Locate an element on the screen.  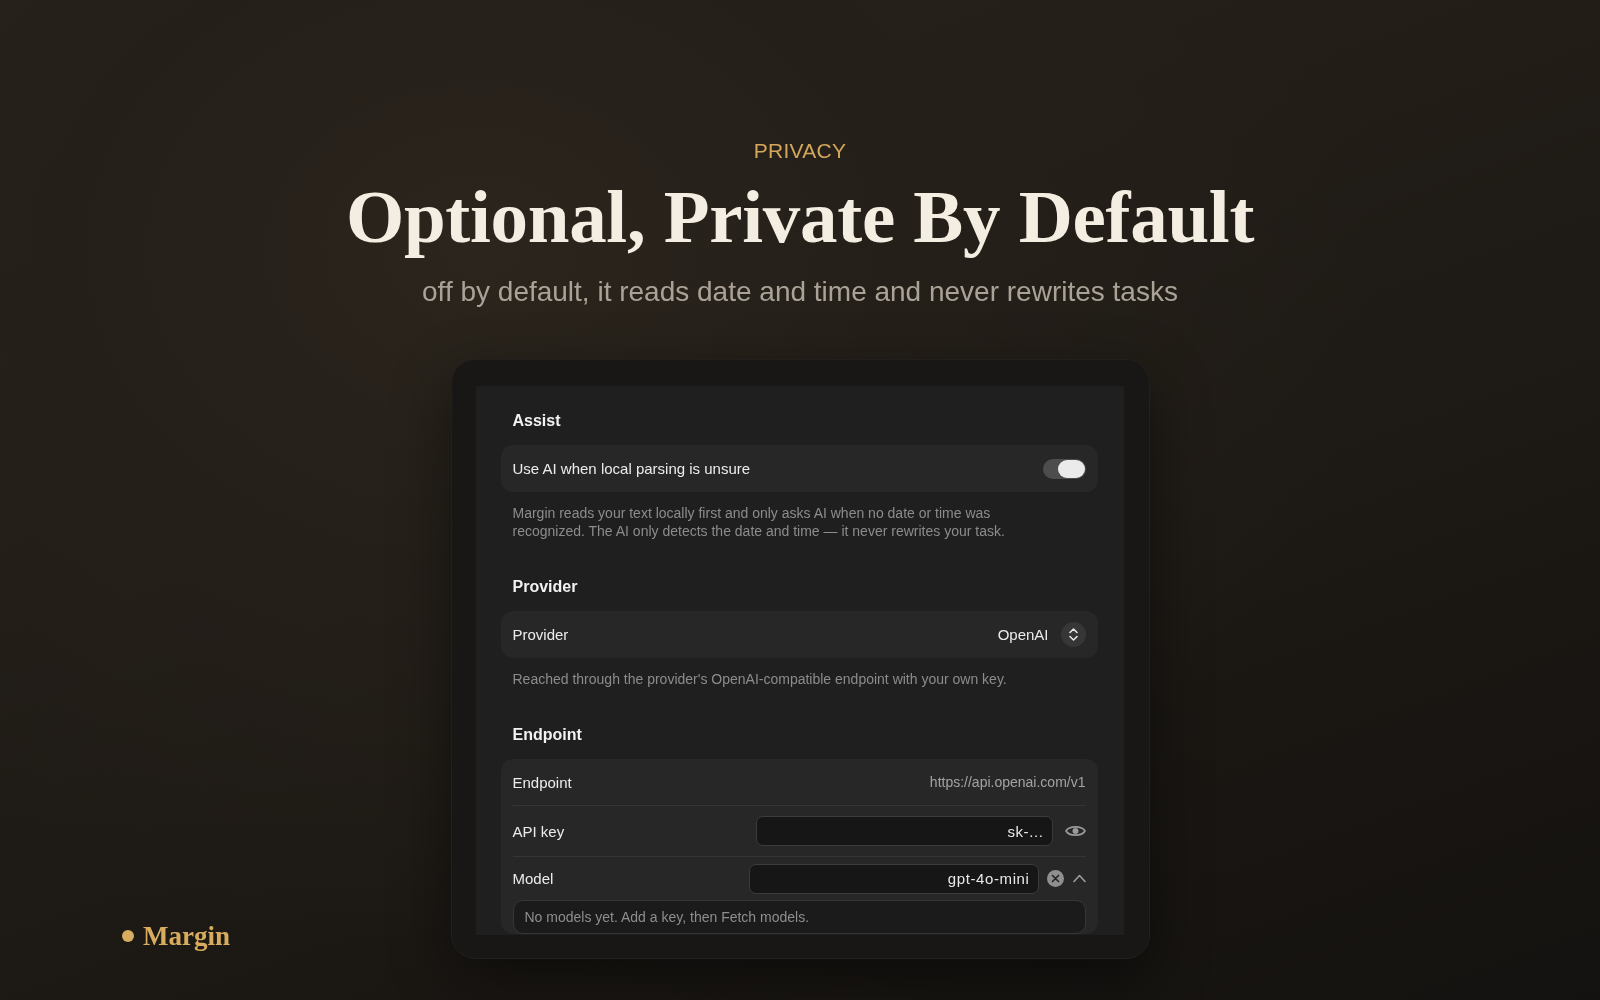
eyebrow-label: PRIVACY is located at coordinates (800, 151).